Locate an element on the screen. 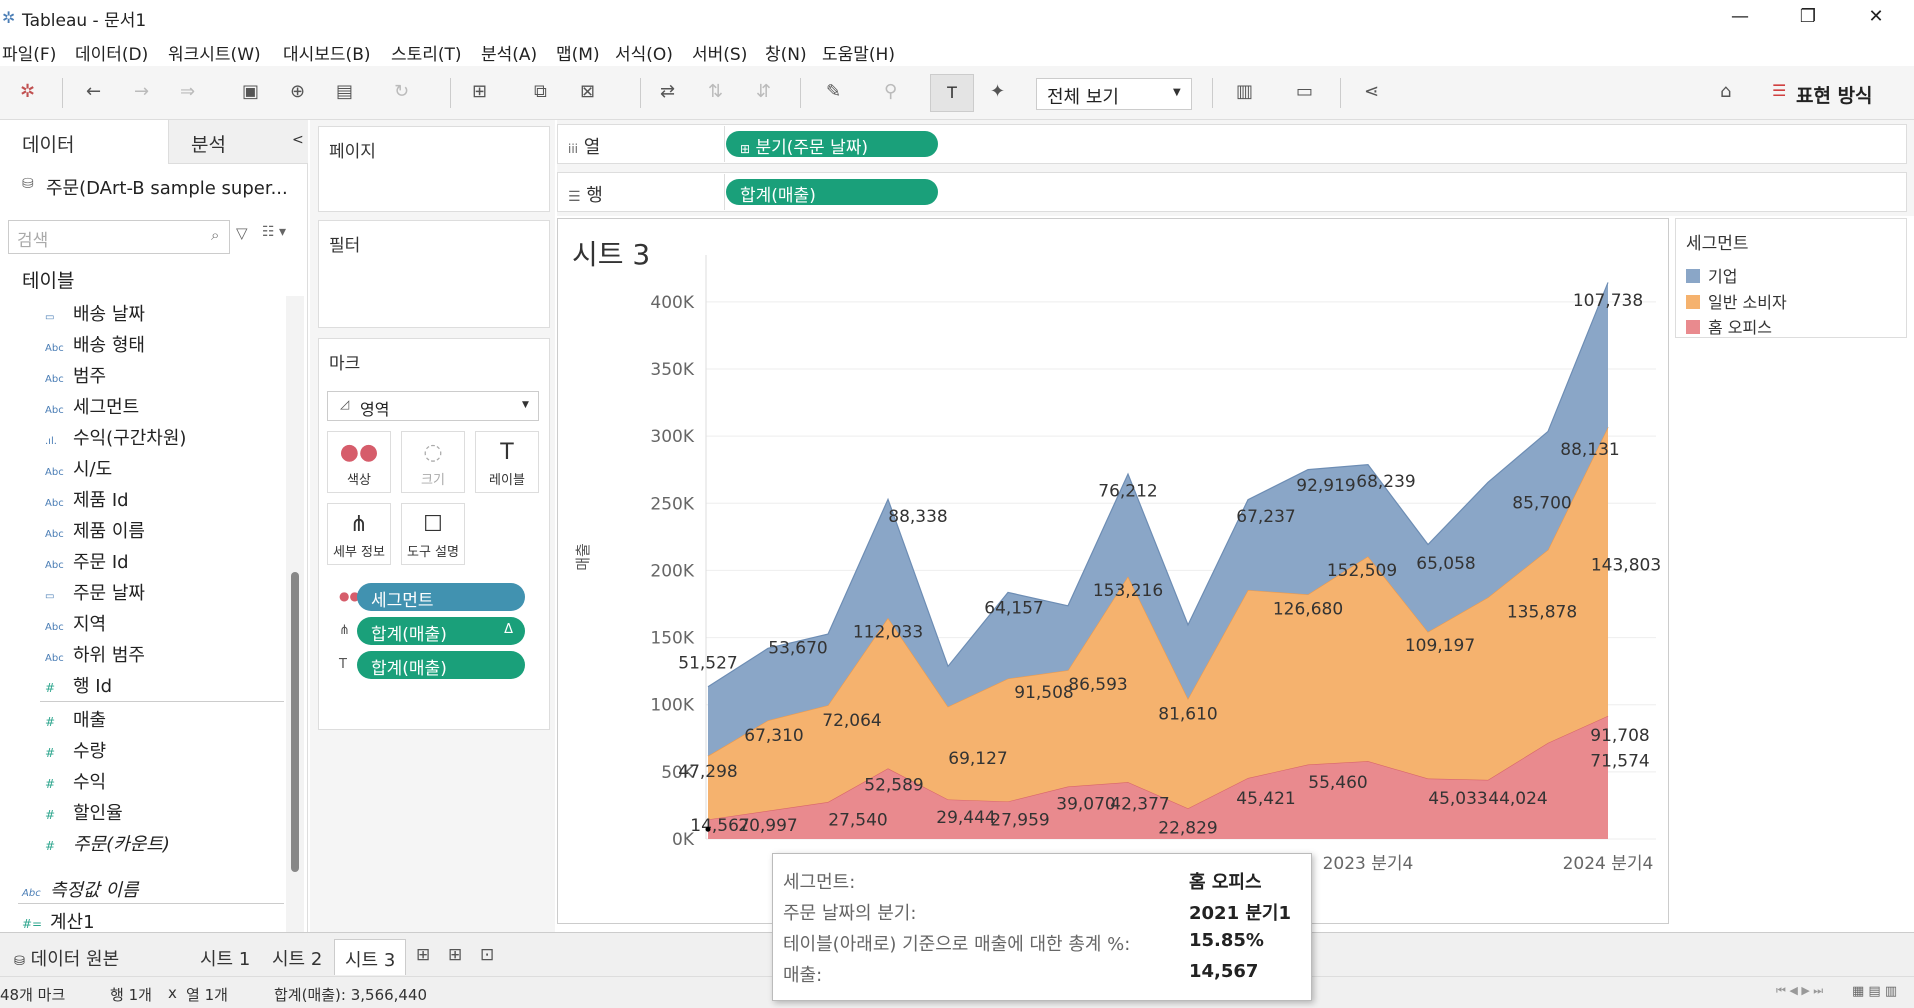  field-item: Abc 지역 is located at coordinates (75, 623).